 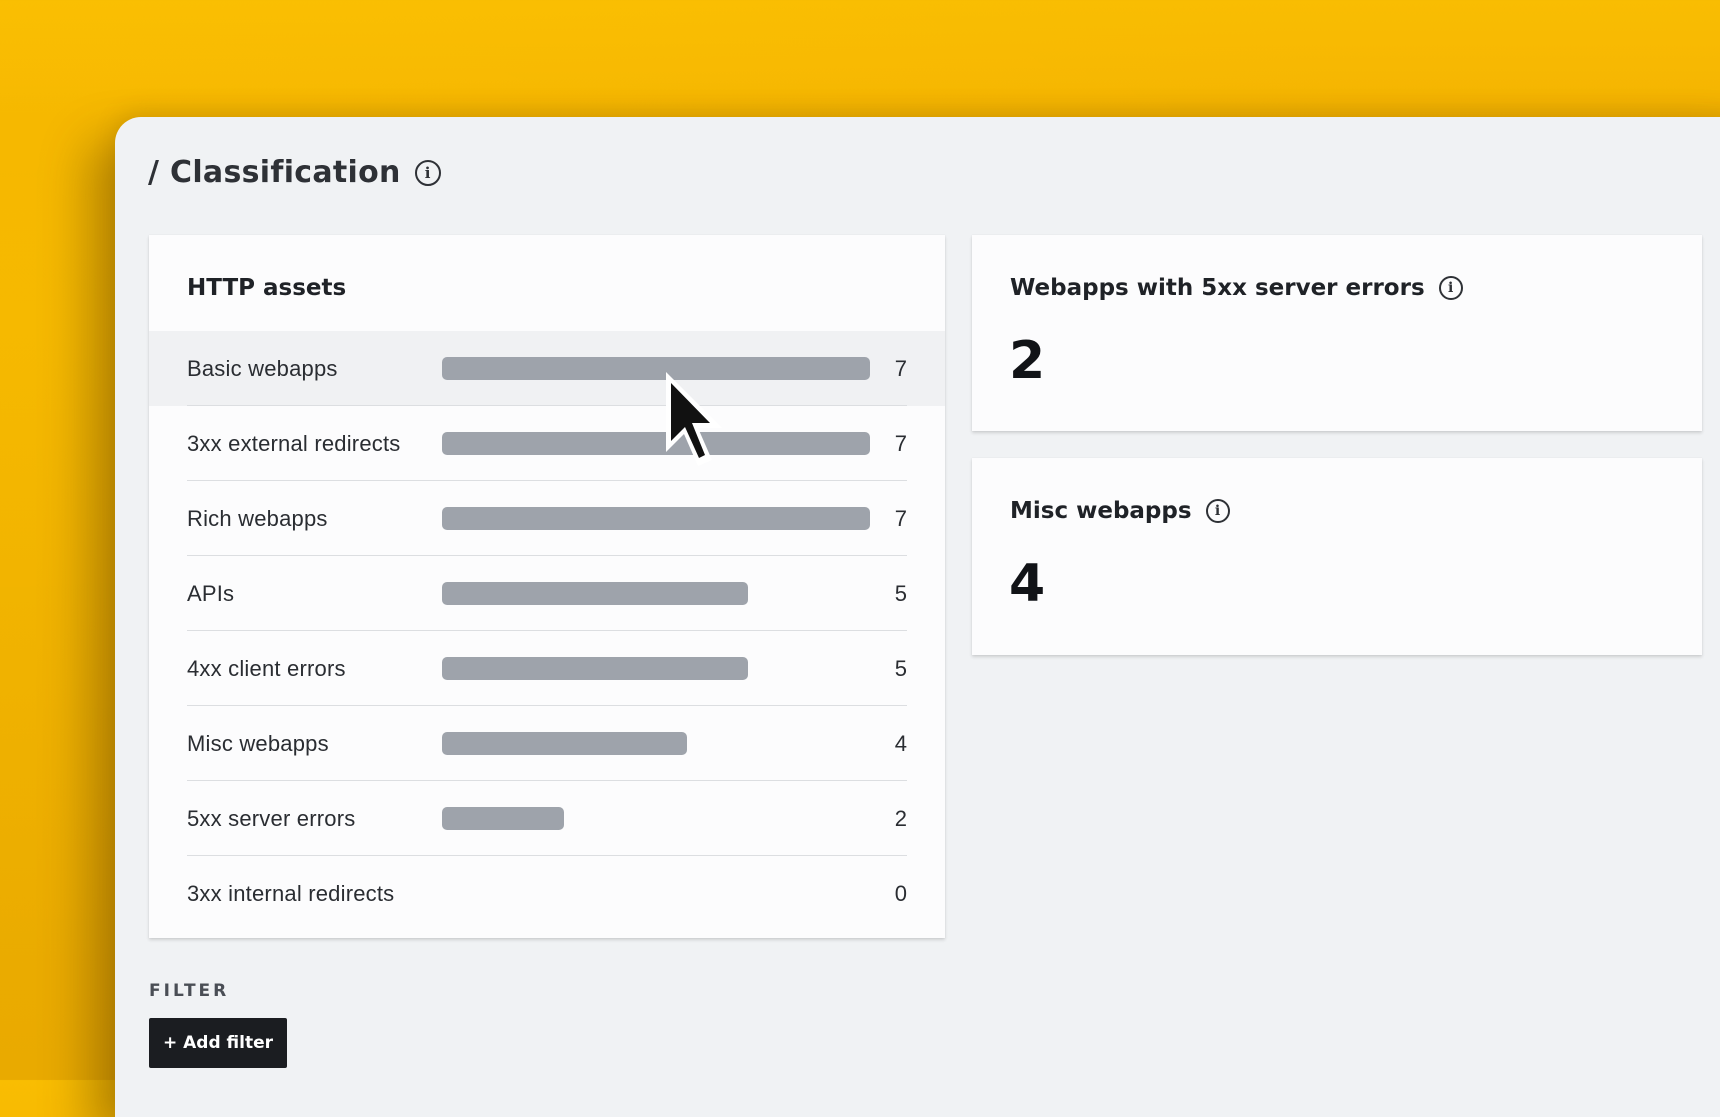 What do you see at coordinates (274, 172) in the screenshot?
I see `page-title-text: / Classification` at bounding box center [274, 172].